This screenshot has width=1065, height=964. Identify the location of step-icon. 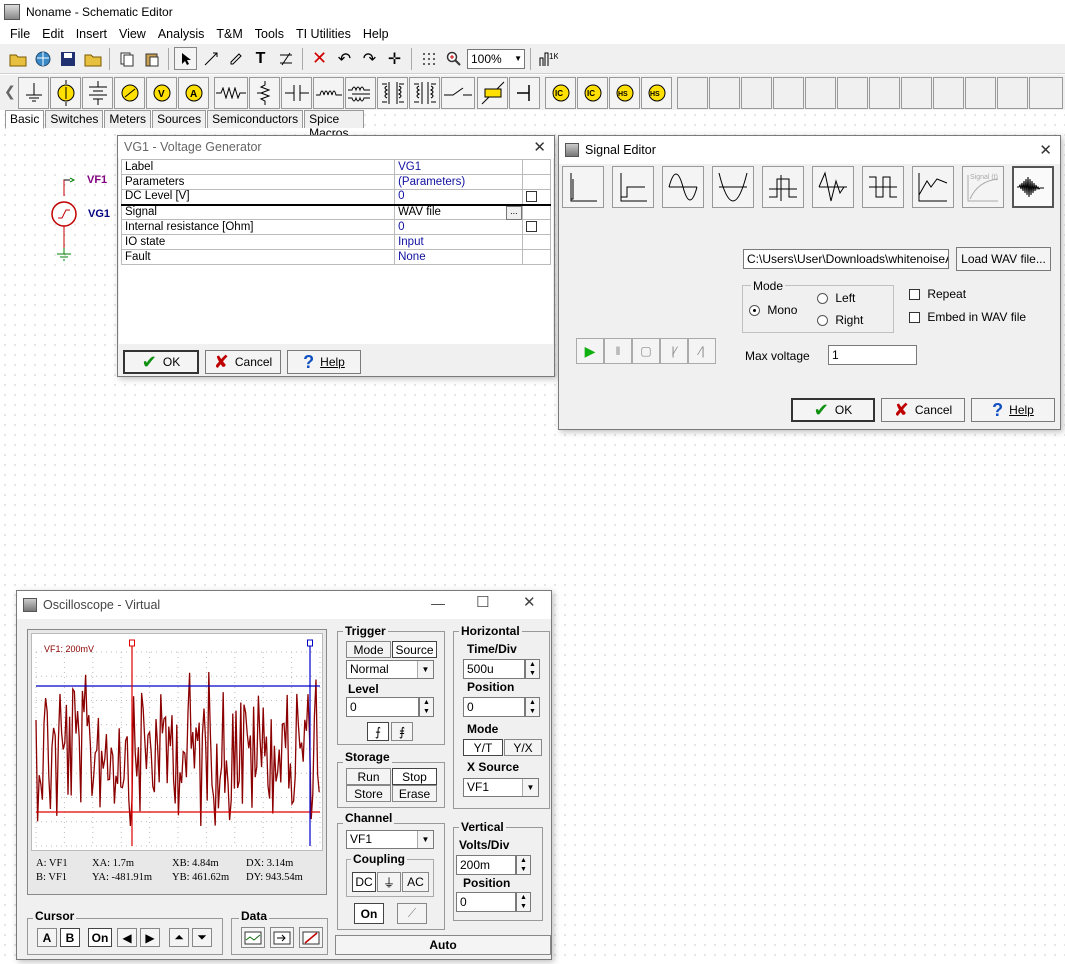
(633, 187).